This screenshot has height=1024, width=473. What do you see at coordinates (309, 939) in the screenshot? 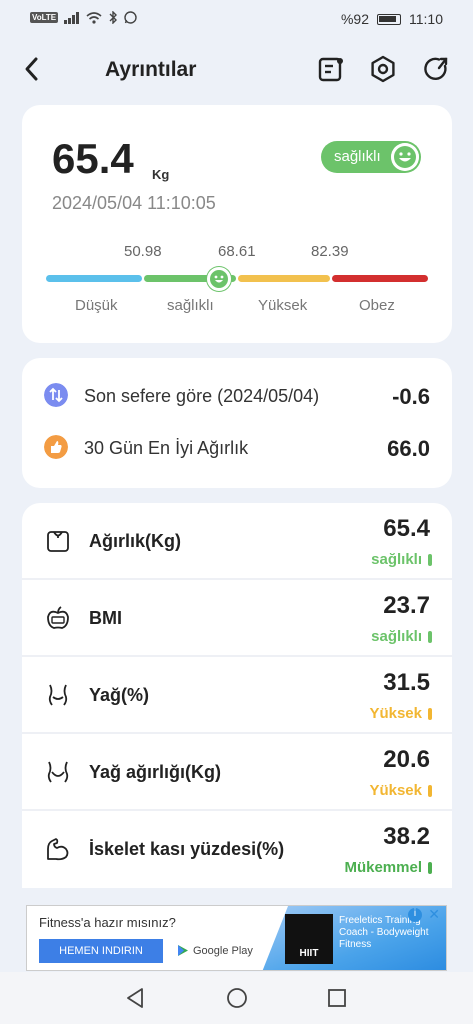
I see `ad-app-logo: HIIT` at bounding box center [309, 939].